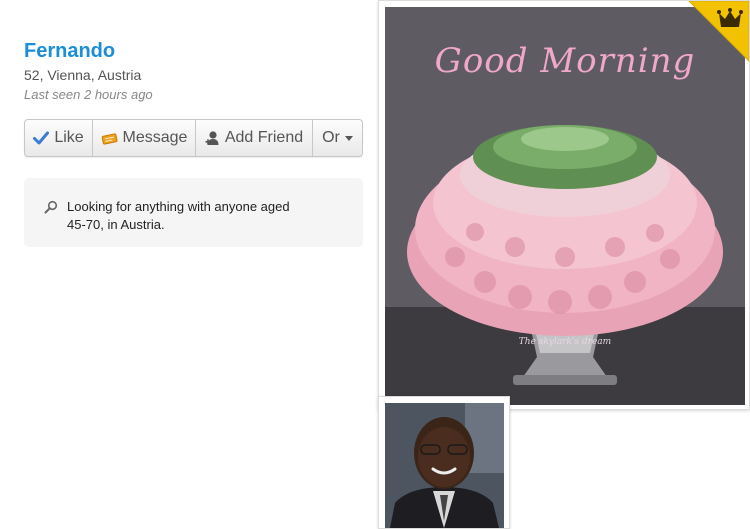 This screenshot has width=750, height=529. Describe the element at coordinates (109, 138) in the screenshot. I see `ticket-icon` at that location.